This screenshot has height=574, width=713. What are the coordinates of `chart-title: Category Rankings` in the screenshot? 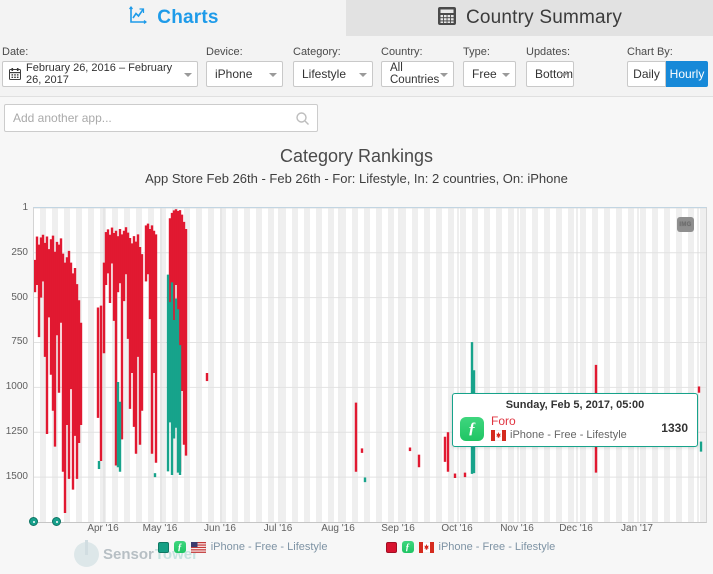 It's located at (356, 156).